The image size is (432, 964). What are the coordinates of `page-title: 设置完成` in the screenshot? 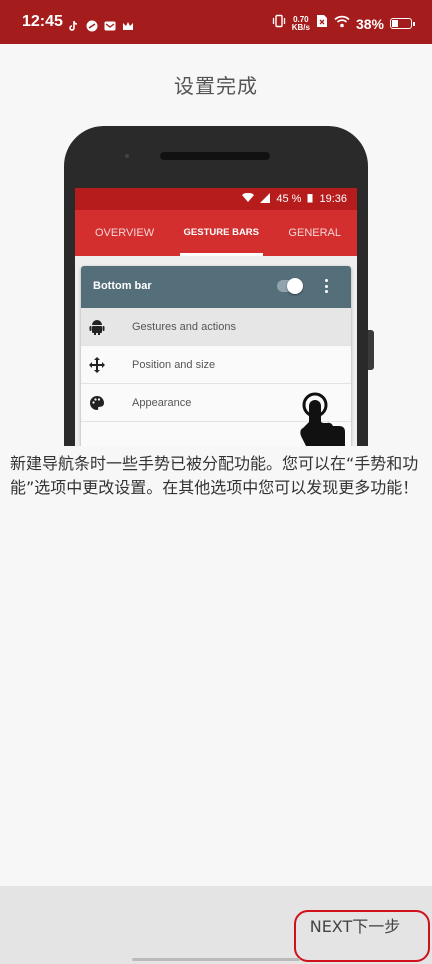 It's located at (216, 86).